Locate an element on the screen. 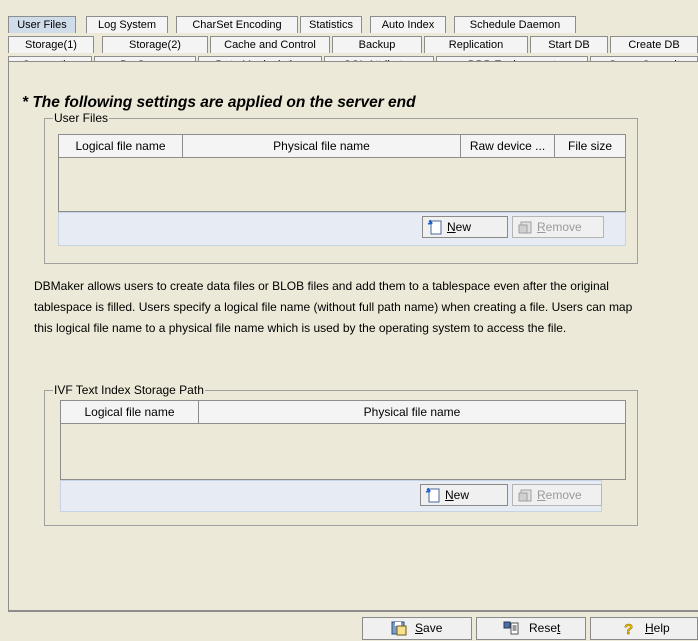 The width and height of the screenshot is (698, 641). ivf-table-header: Logical file name Physical file name is located at coordinates (343, 412).